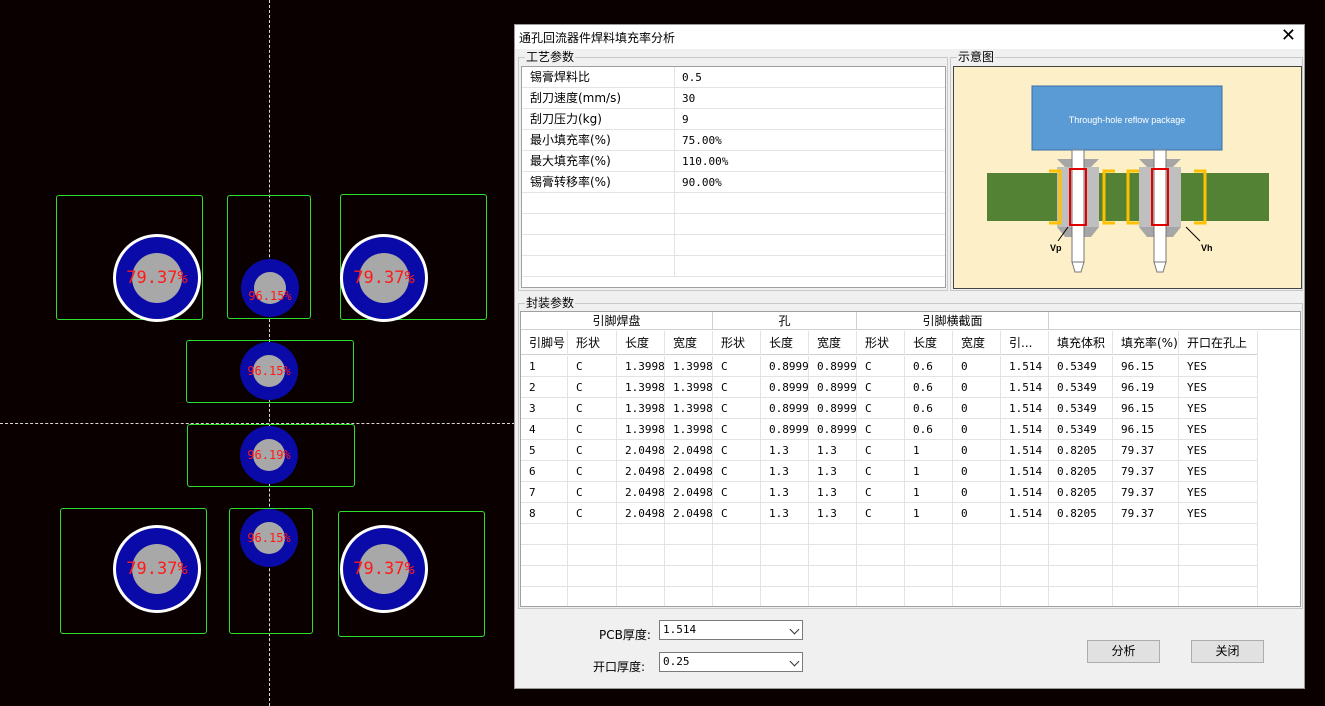 This screenshot has height=706, width=1325. Describe the element at coordinates (1146, 408) in the screenshot. I see `table-cell: 96.15` at that location.